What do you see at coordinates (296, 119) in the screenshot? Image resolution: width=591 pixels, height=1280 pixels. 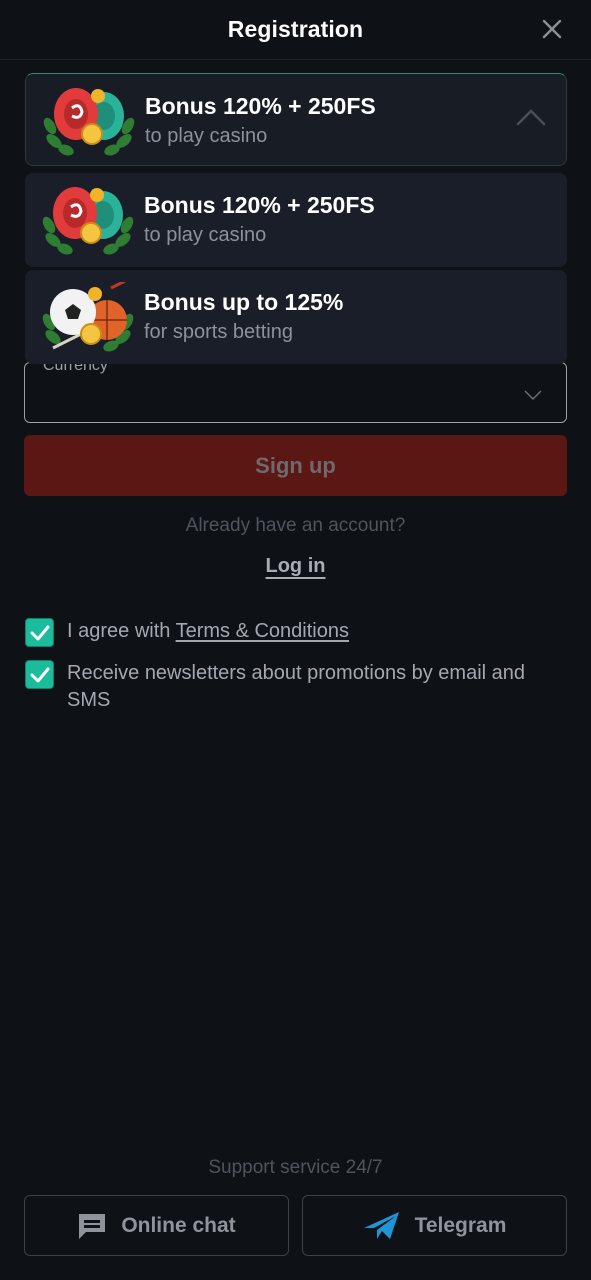 I see `bonus-select: Bonus 120% + 250FS to play casino` at bounding box center [296, 119].